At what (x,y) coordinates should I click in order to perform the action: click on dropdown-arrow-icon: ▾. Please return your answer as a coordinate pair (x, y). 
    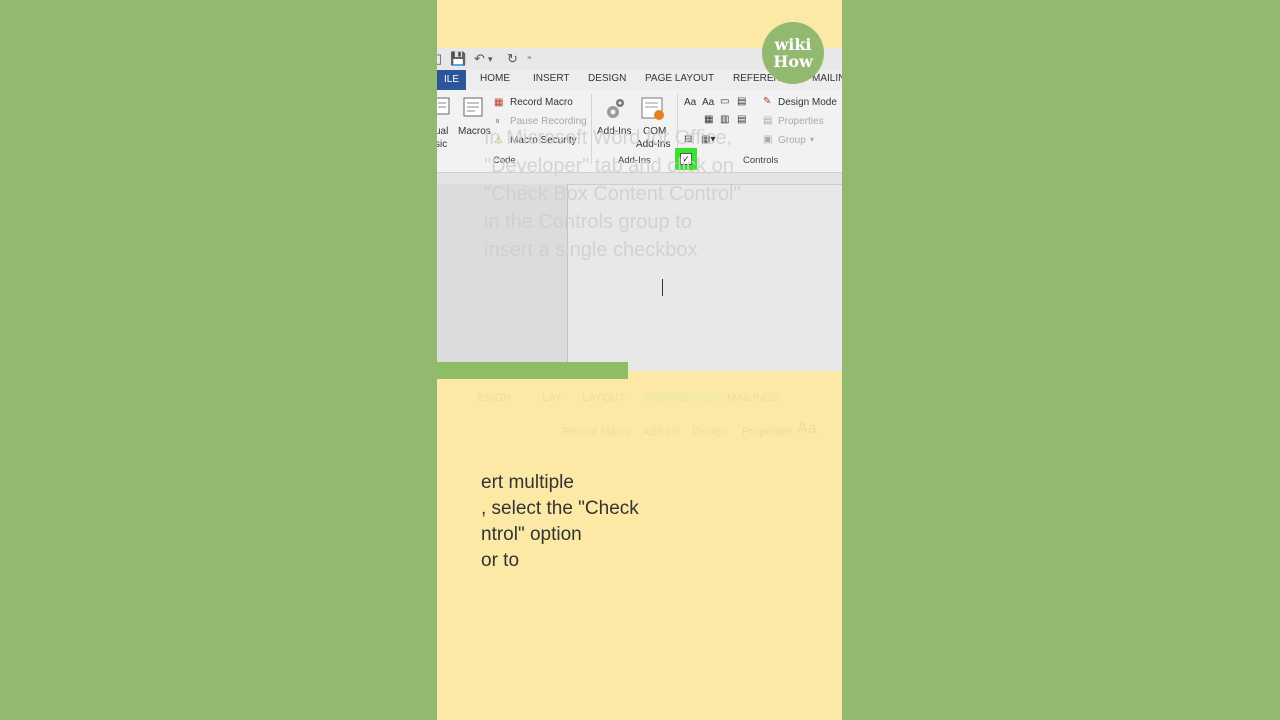
    Looking at the image, I should click on (490, 59).